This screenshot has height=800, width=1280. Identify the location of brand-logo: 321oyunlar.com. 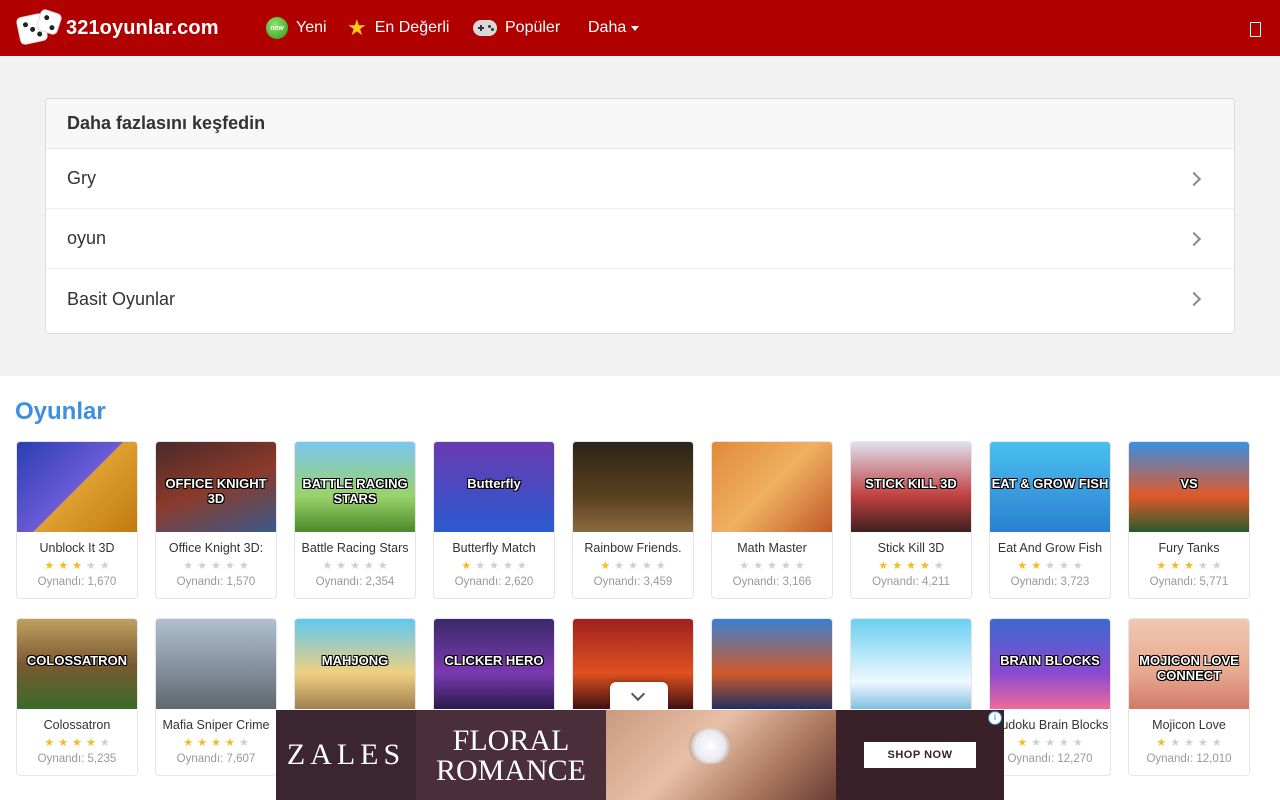
(117, 27).